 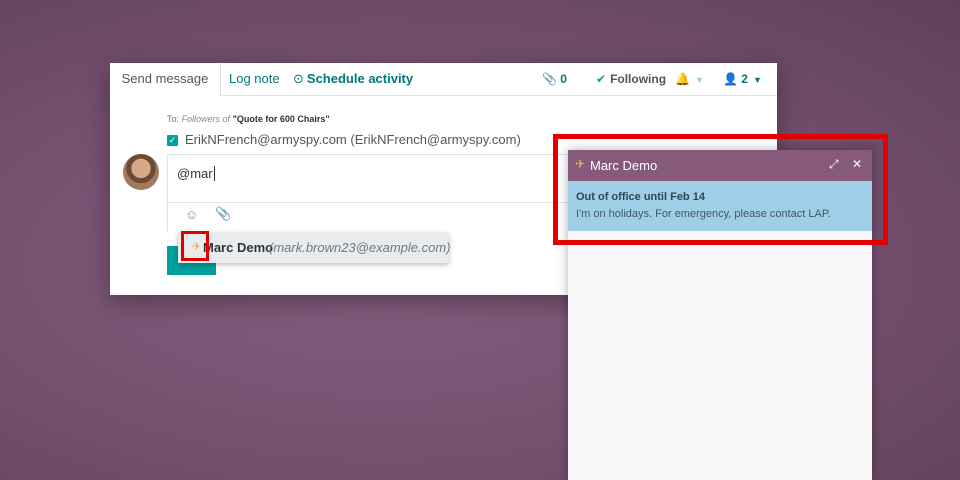 I want to click on composer-text: @mar, so click(x=195, y=173).